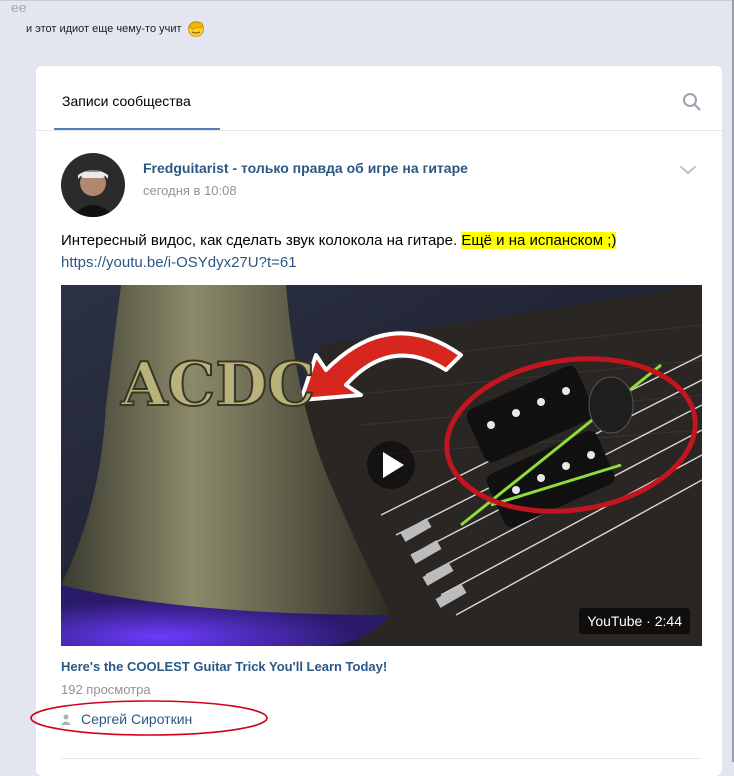 Image resolution: width=734 pixels, height=776 pixels. What do you see at coordinates (104, 28) in the screenshot?
I see `comment-text: и этот идиот еще чему-то учит` at bounding box center [104, 28].